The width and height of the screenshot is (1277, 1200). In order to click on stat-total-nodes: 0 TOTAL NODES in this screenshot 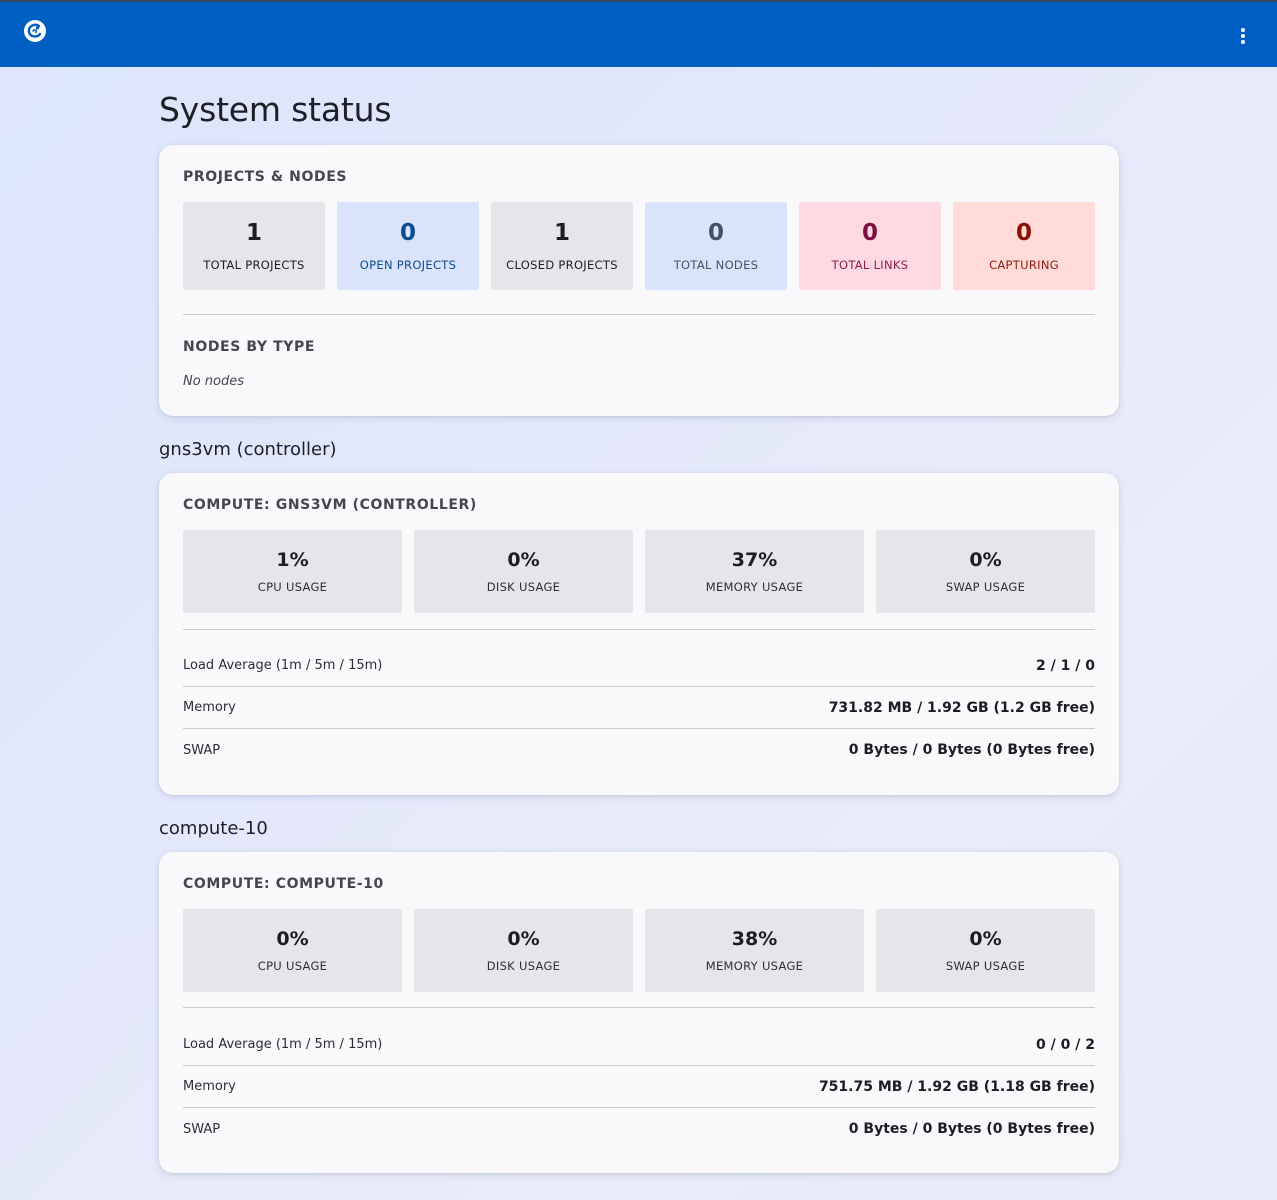, I will do `click(716, 246)`.